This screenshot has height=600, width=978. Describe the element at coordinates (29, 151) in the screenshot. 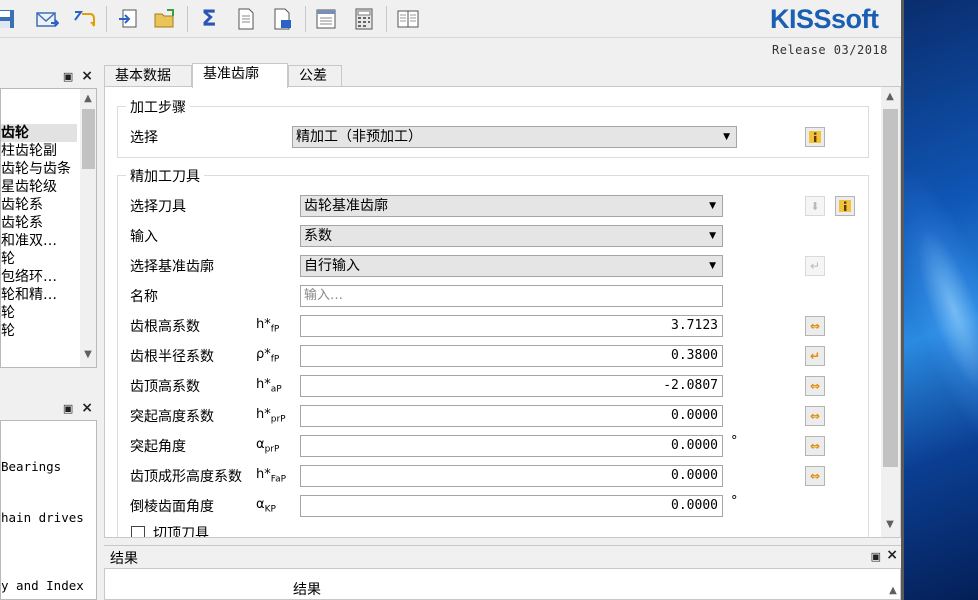

I see `tree-item: 柱齿轮副` at that location.